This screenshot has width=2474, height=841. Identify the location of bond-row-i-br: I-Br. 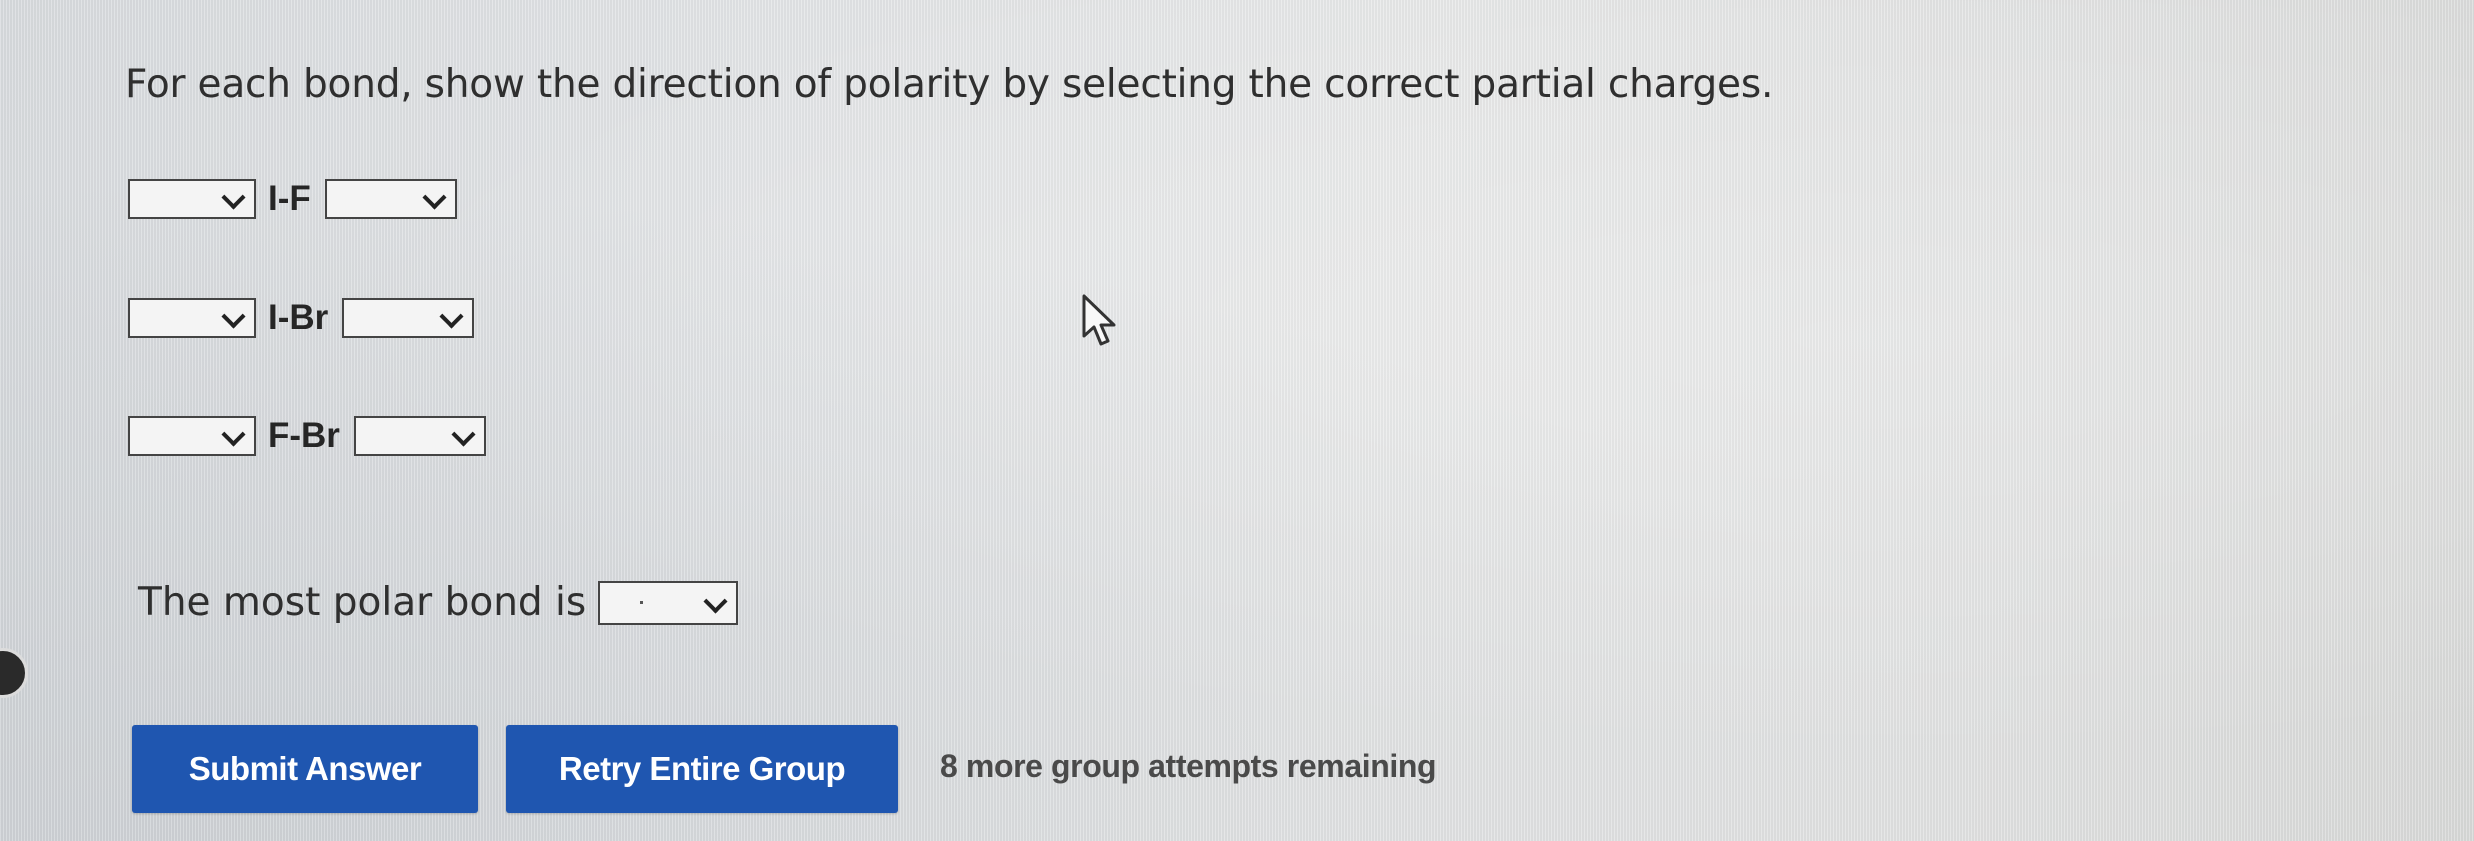
(301, 318).